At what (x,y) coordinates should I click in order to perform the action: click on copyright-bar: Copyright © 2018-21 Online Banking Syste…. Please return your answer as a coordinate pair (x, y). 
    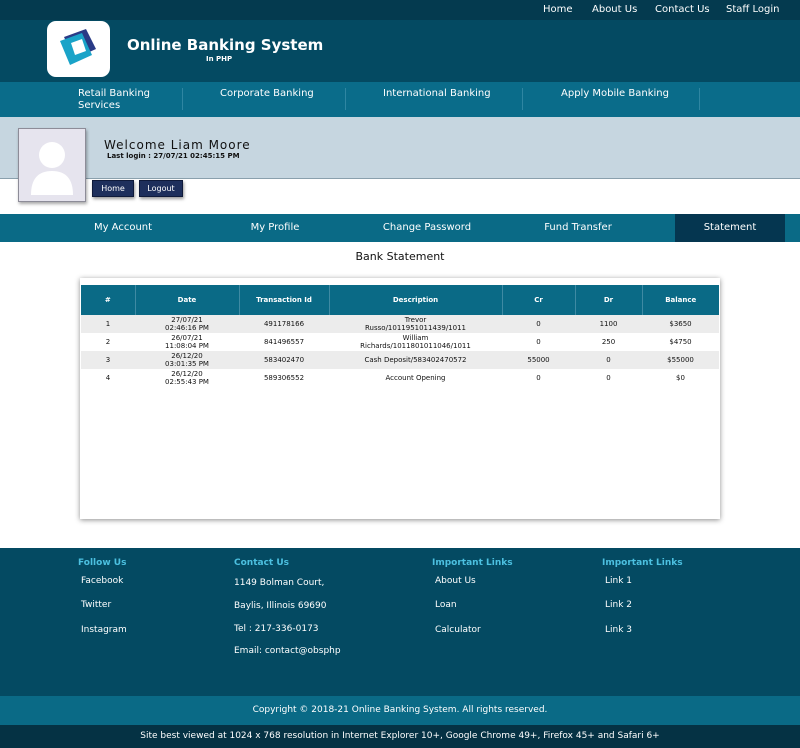
    Looking at the image, I should click on (400, 710).